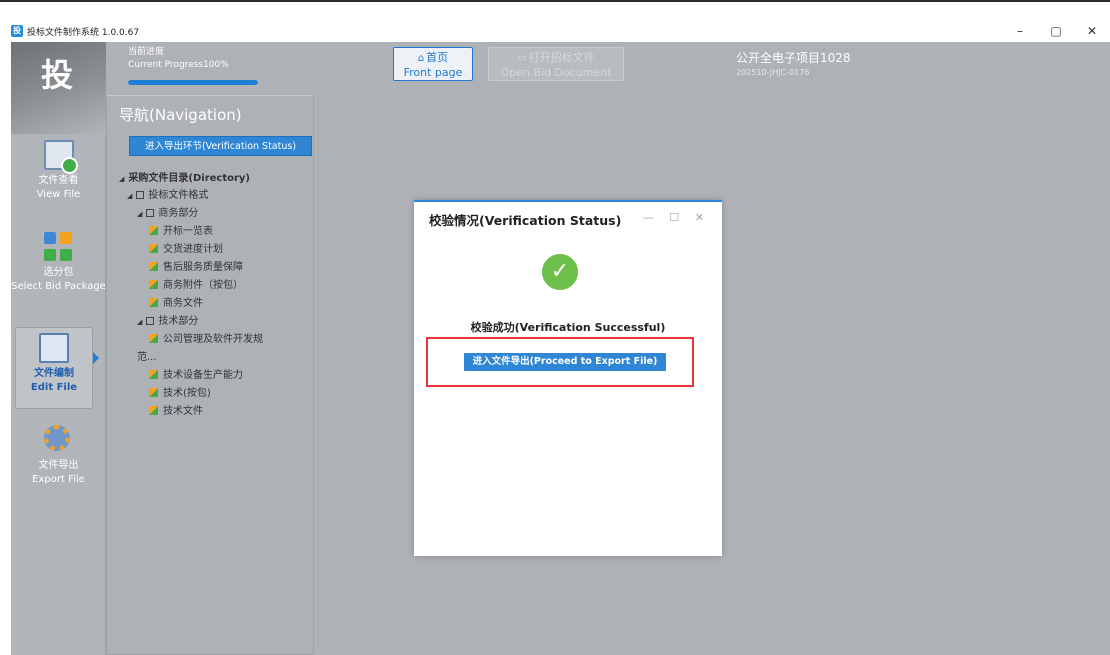  Describe the element at coordinates (183, 303) in the screenshot. I see `tree-item-label: 商务文件` at that location.